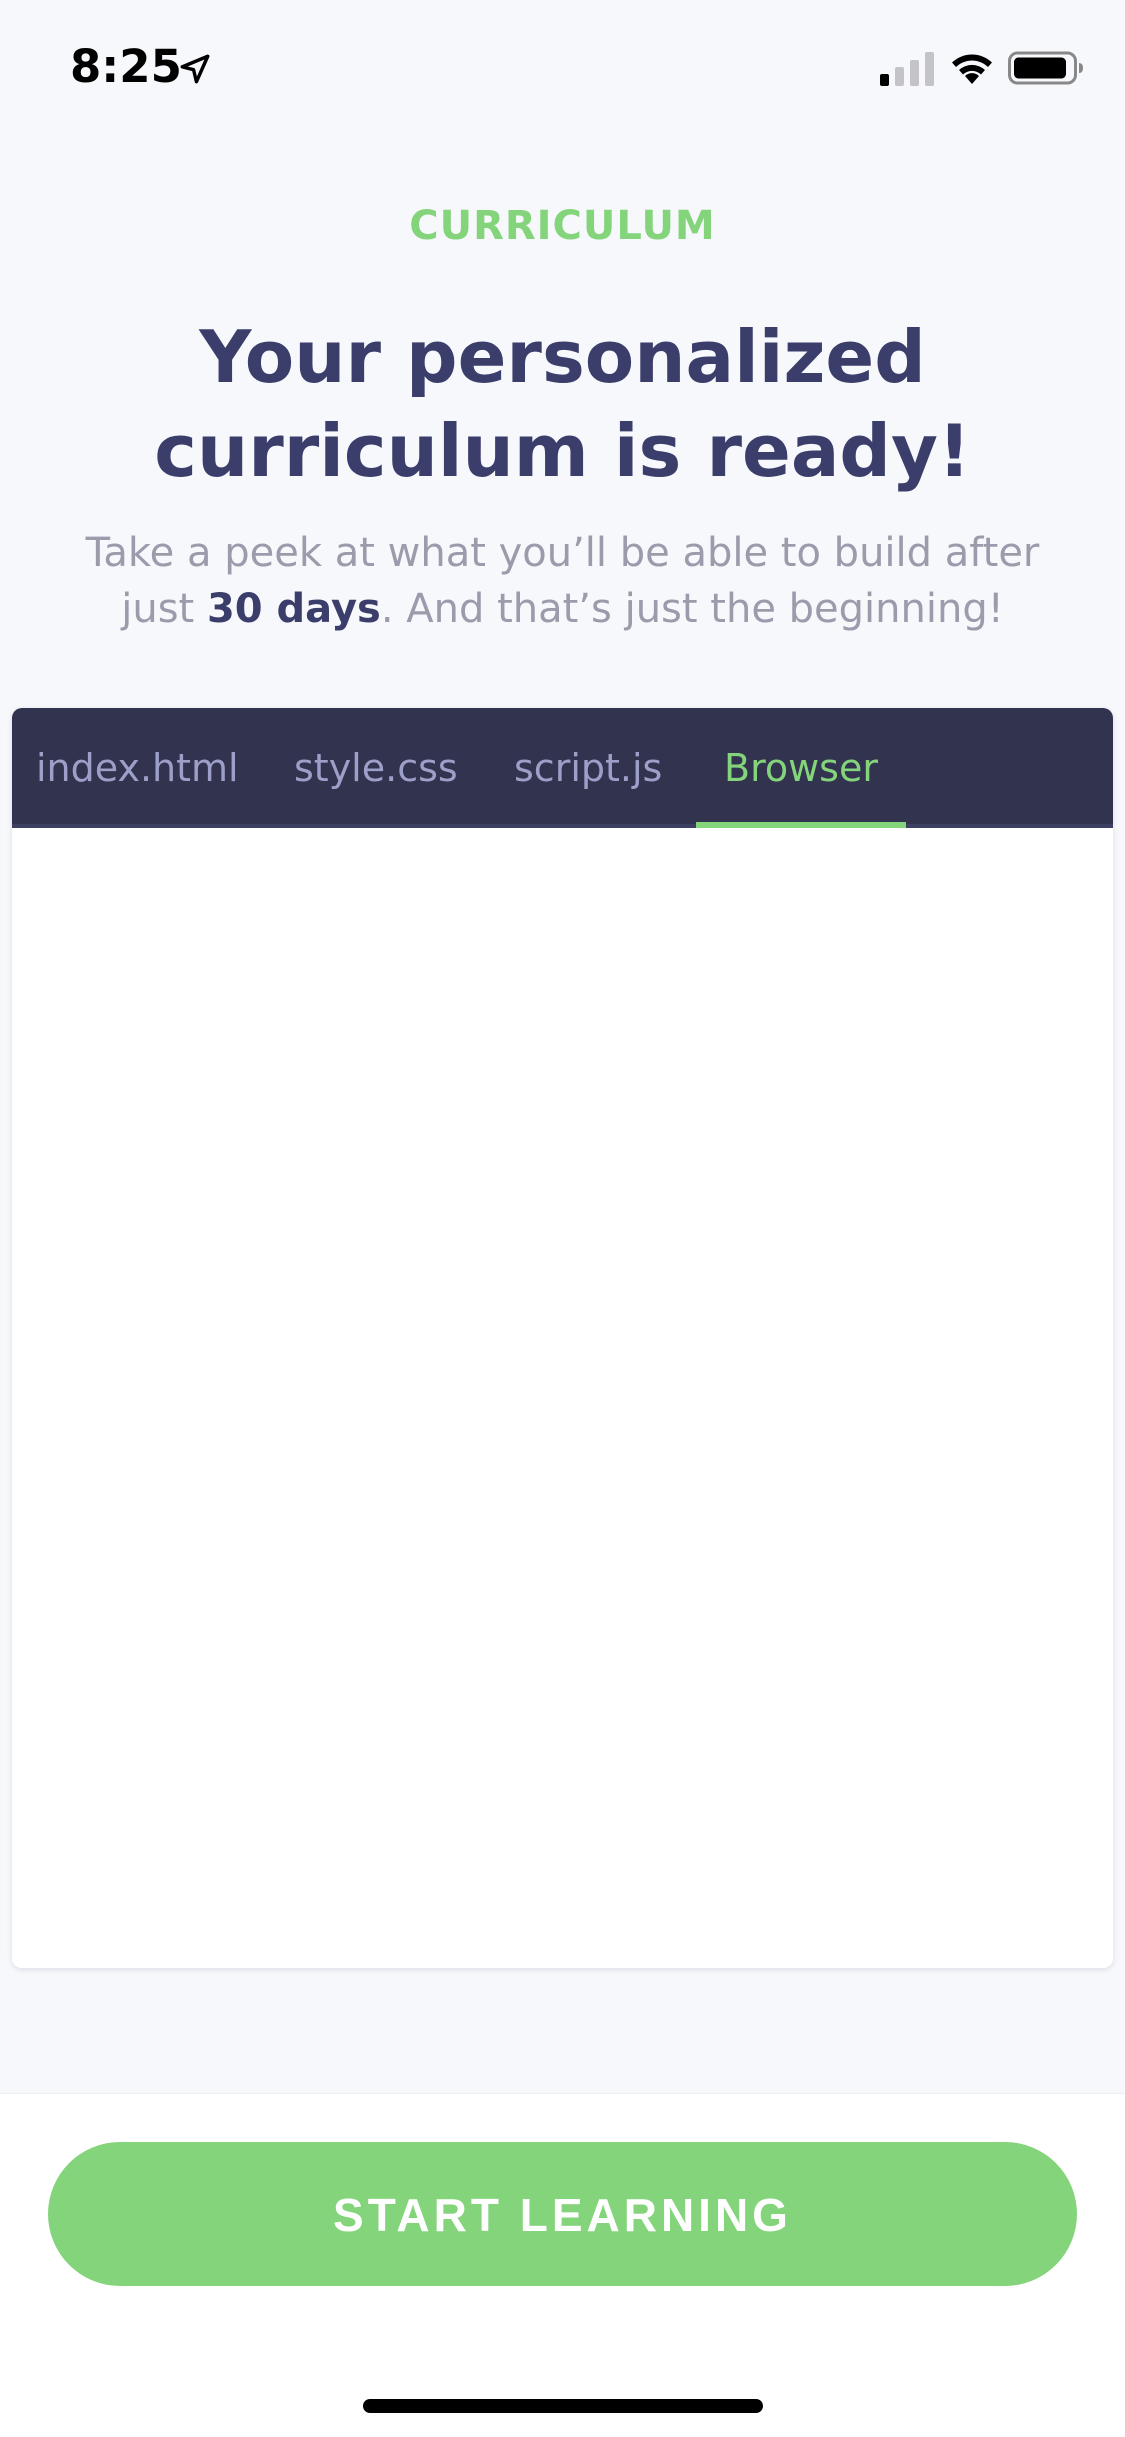  I want to click on tab-style-css: style.css, so click(376, 768).